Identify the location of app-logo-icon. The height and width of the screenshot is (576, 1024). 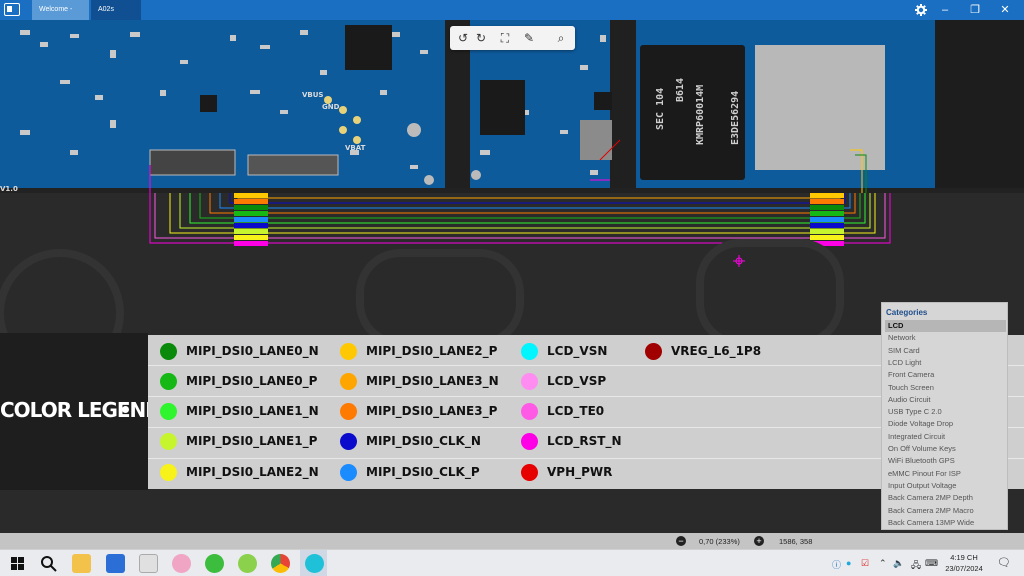
(12, 9).